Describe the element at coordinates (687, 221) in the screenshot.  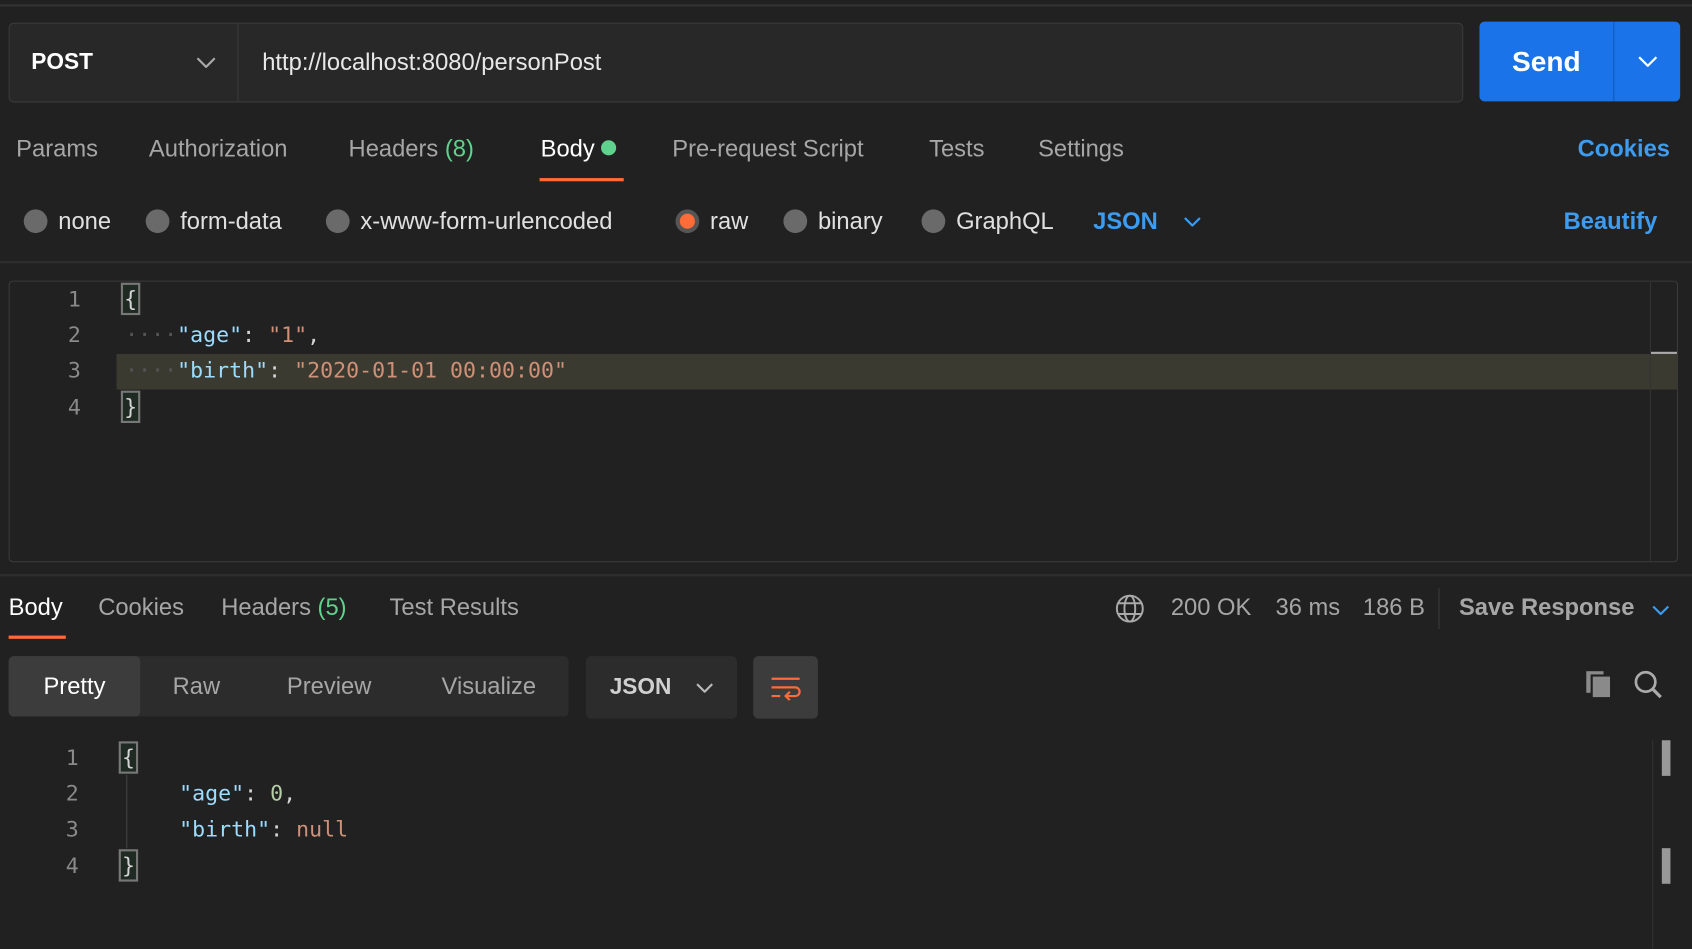
I see `radio-circle-selected` at that location.